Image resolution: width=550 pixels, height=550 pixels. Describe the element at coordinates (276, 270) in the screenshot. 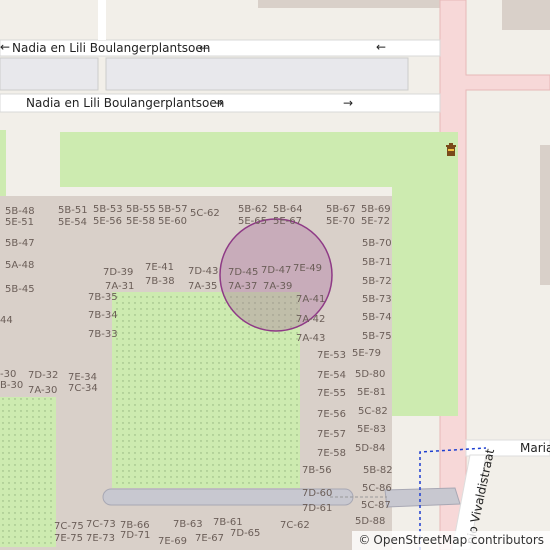

I see `address-label: 7D-47` at that location.